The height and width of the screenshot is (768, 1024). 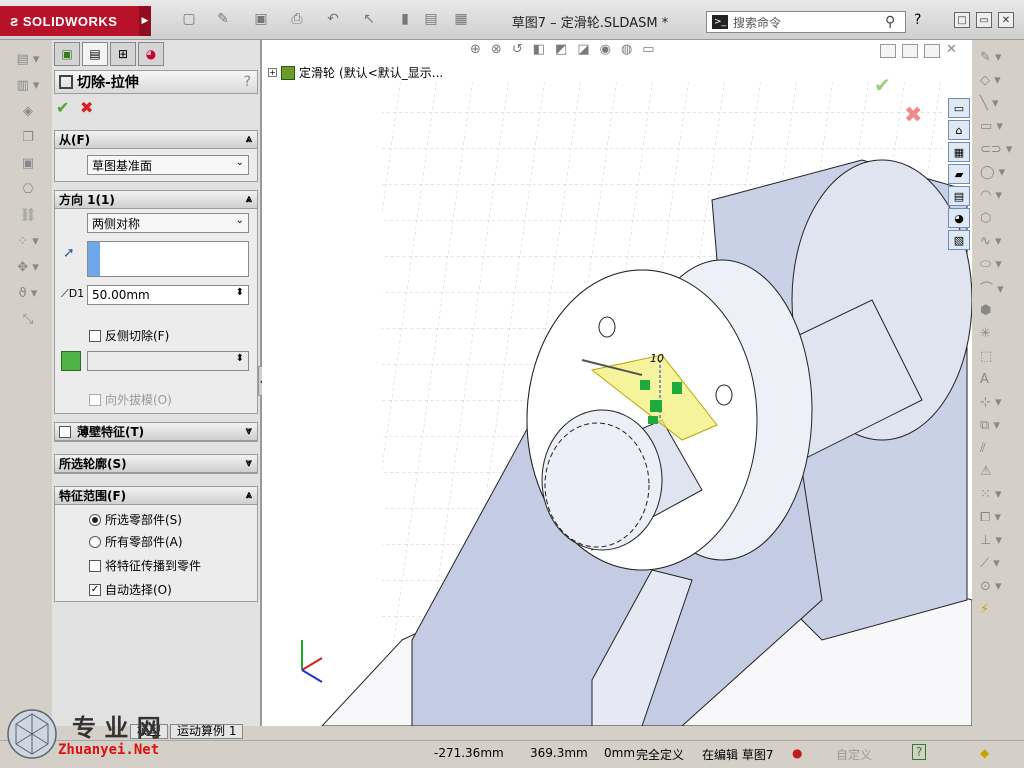 What do you see at coordinates (998, 494) in the screenshot?
I see `linear-pattern-icon: ⁙ ▾` at bounding box center [998, 494].